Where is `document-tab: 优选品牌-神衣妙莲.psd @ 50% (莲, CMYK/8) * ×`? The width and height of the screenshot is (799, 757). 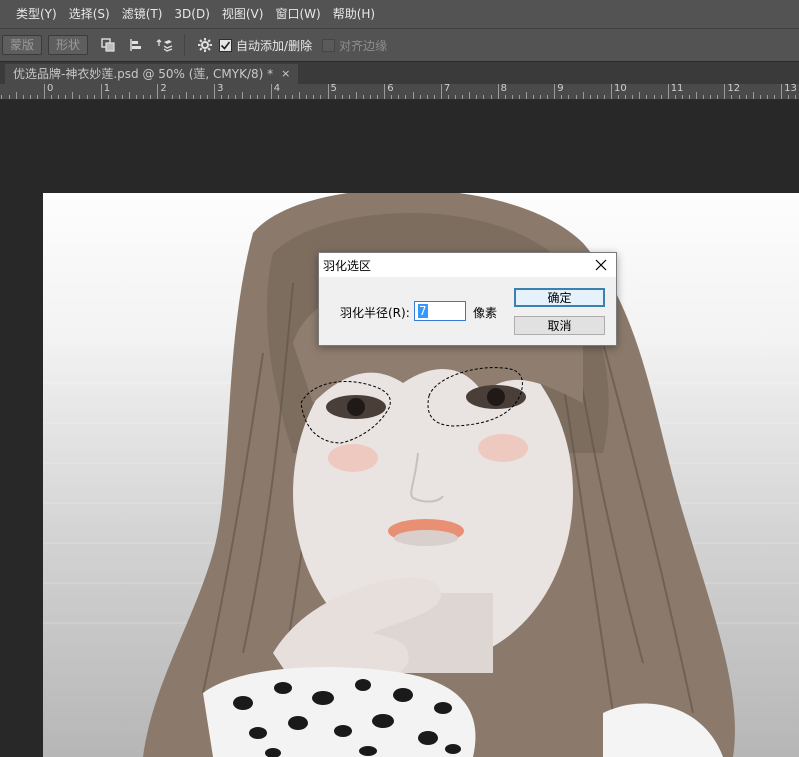 document-tab: 优选品牌-神衣妙莲.psd @ 50% (莲, CMYK/8) * × is located at coordinates (152, 74).